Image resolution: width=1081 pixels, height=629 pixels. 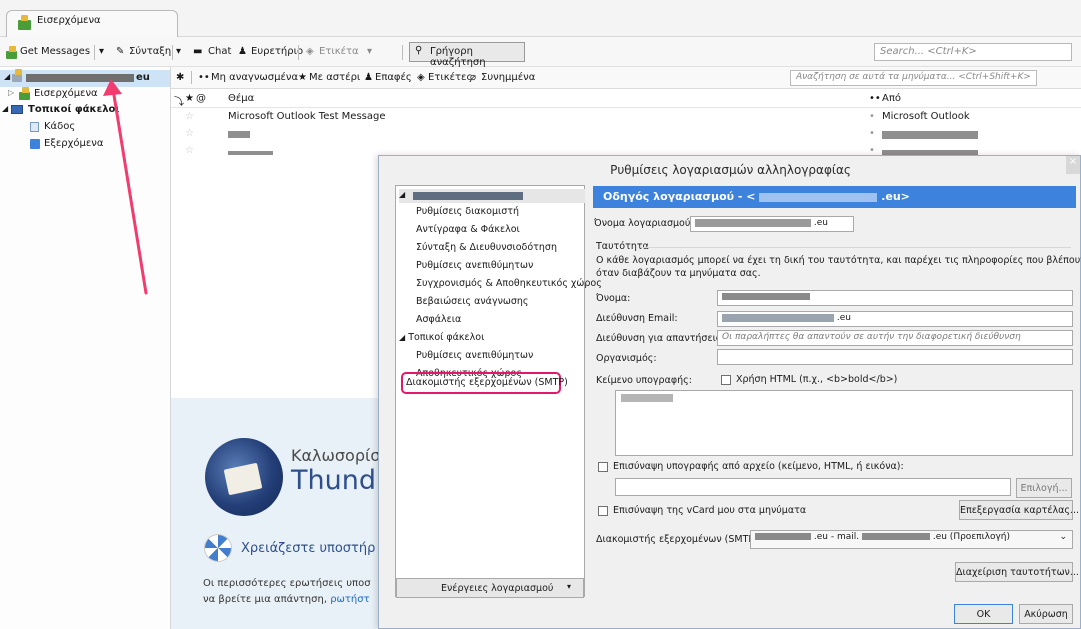 What do you see at coordinates (875, 98) in the screenshot?
I see `read-column-icon: ••` at bounding box center [875, 98].